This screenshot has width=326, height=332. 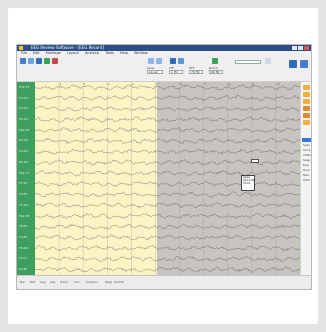 What do you see at coordinates (306, 122) in the screenshot?
I see `event-mark-button` at bounding box center [306, 122].